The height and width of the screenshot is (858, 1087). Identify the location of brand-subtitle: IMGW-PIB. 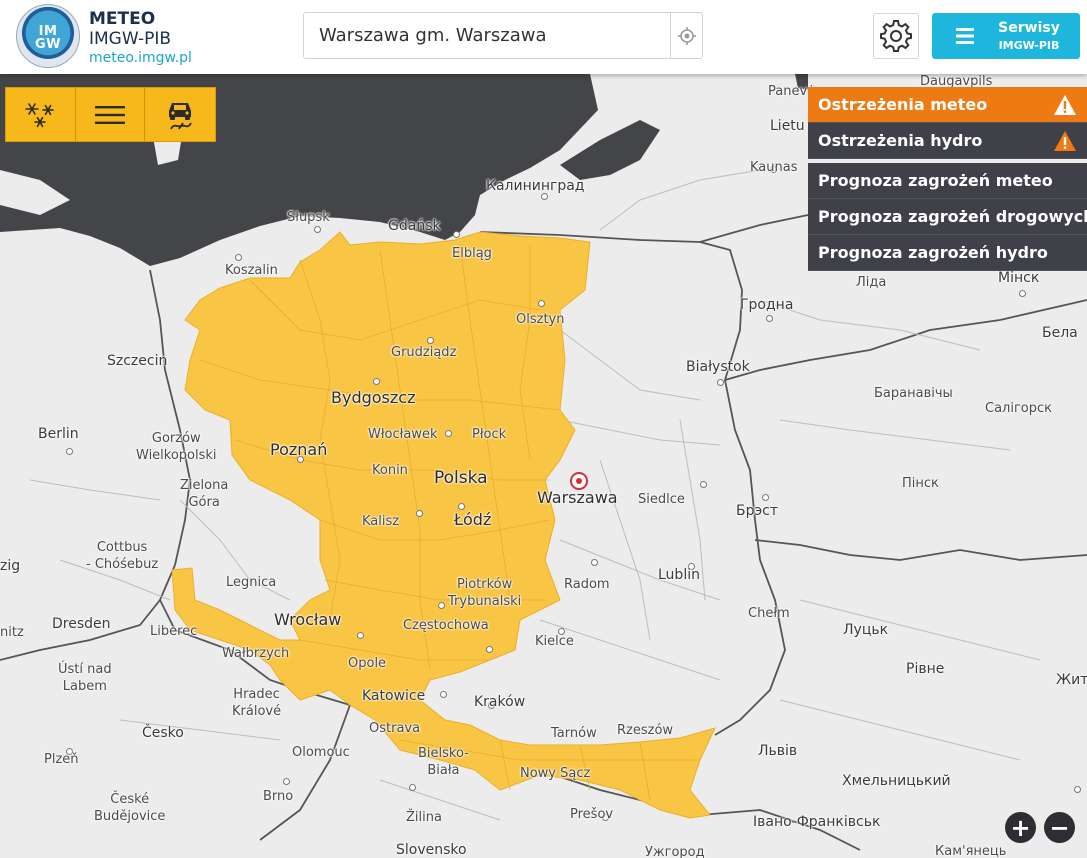
(130, 39).